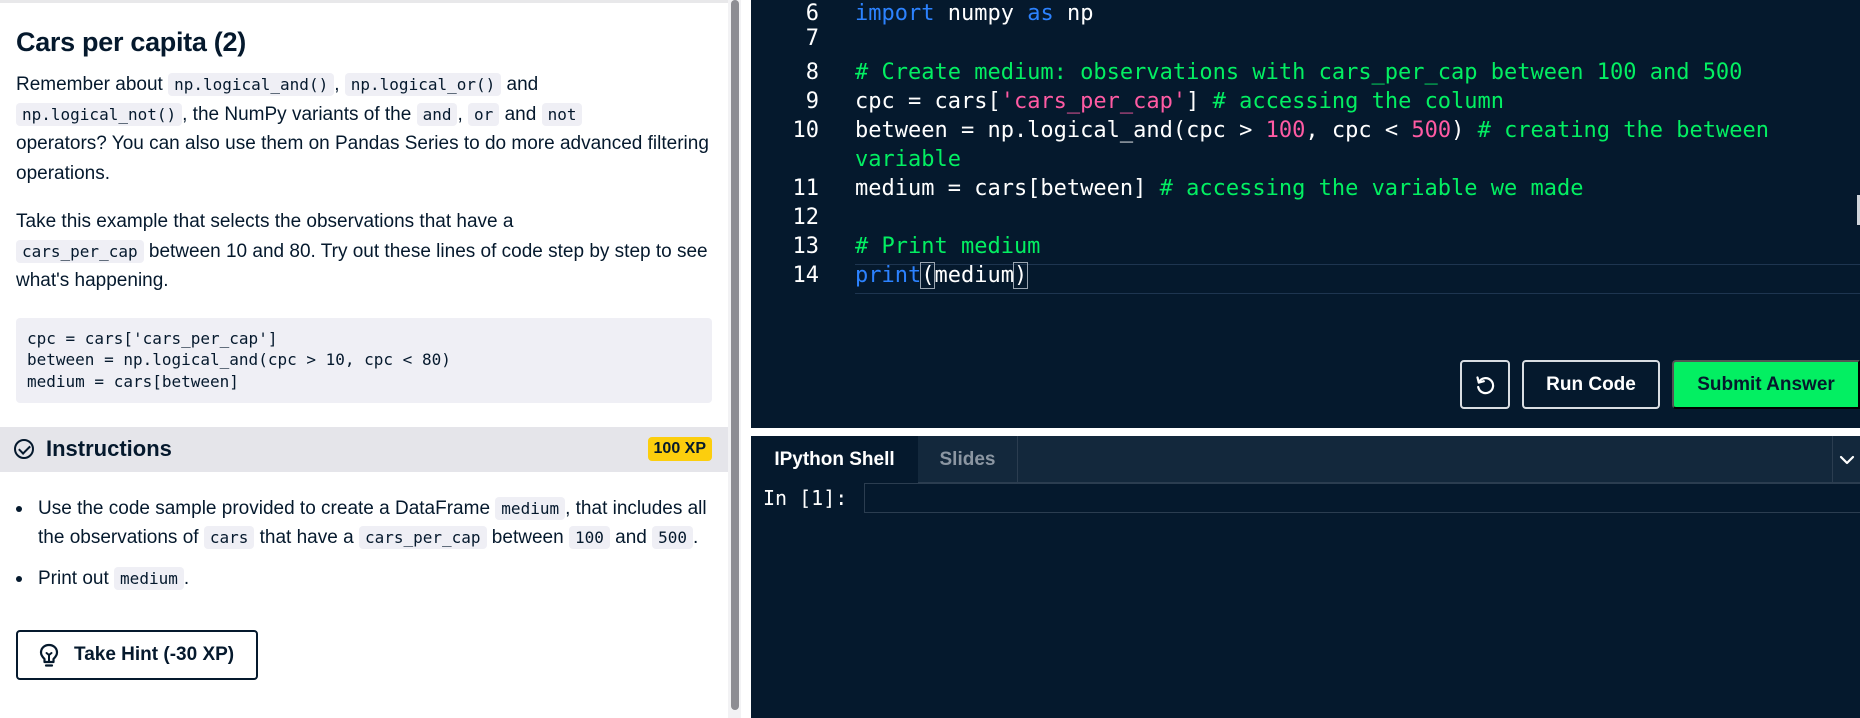  What do you see at coordinates (1073, 13) in the screenshot?
I see `code-text: np` at bounding box center [1073, 13].